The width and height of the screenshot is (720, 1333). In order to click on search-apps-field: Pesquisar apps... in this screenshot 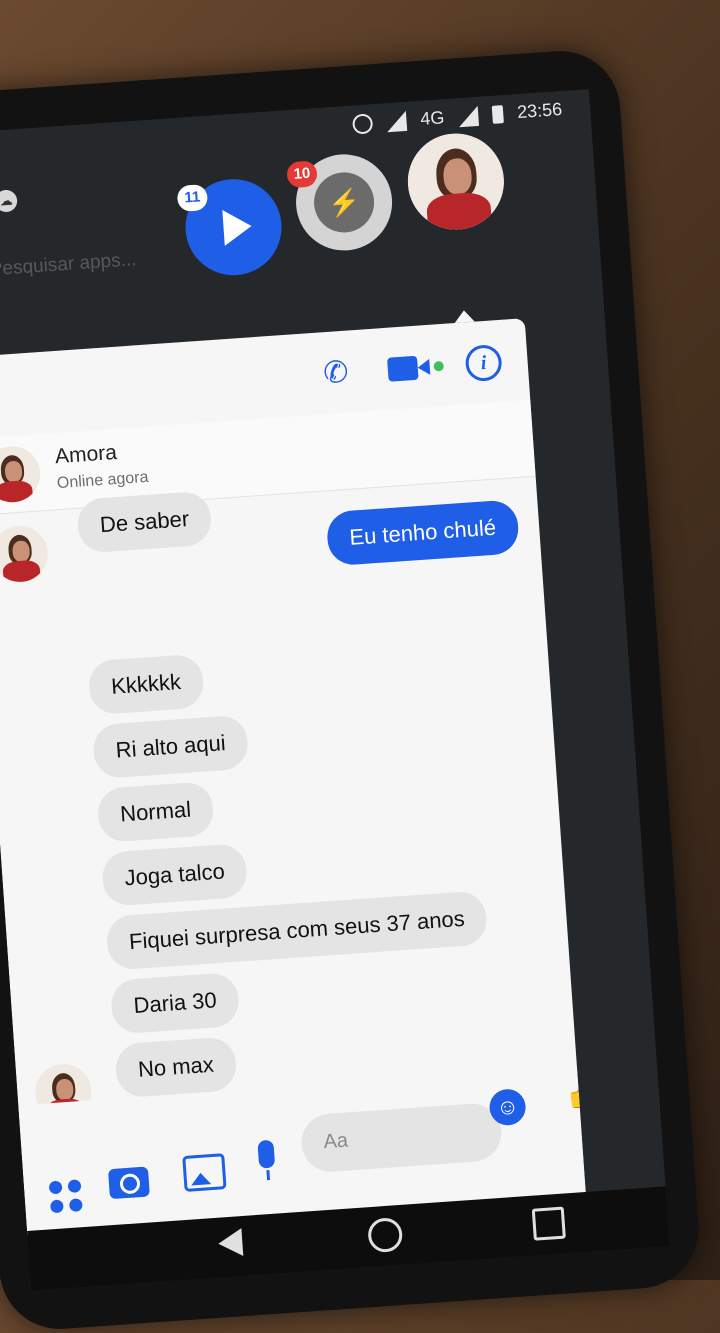, I will do `click(68, 265)`.